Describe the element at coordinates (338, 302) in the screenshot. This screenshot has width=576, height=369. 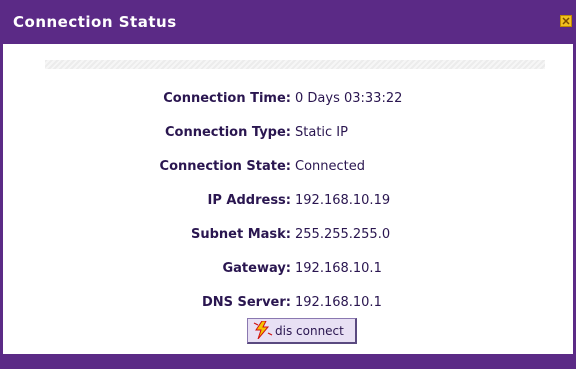
I see `dns-server-value: 192.168.10.1` at that location.